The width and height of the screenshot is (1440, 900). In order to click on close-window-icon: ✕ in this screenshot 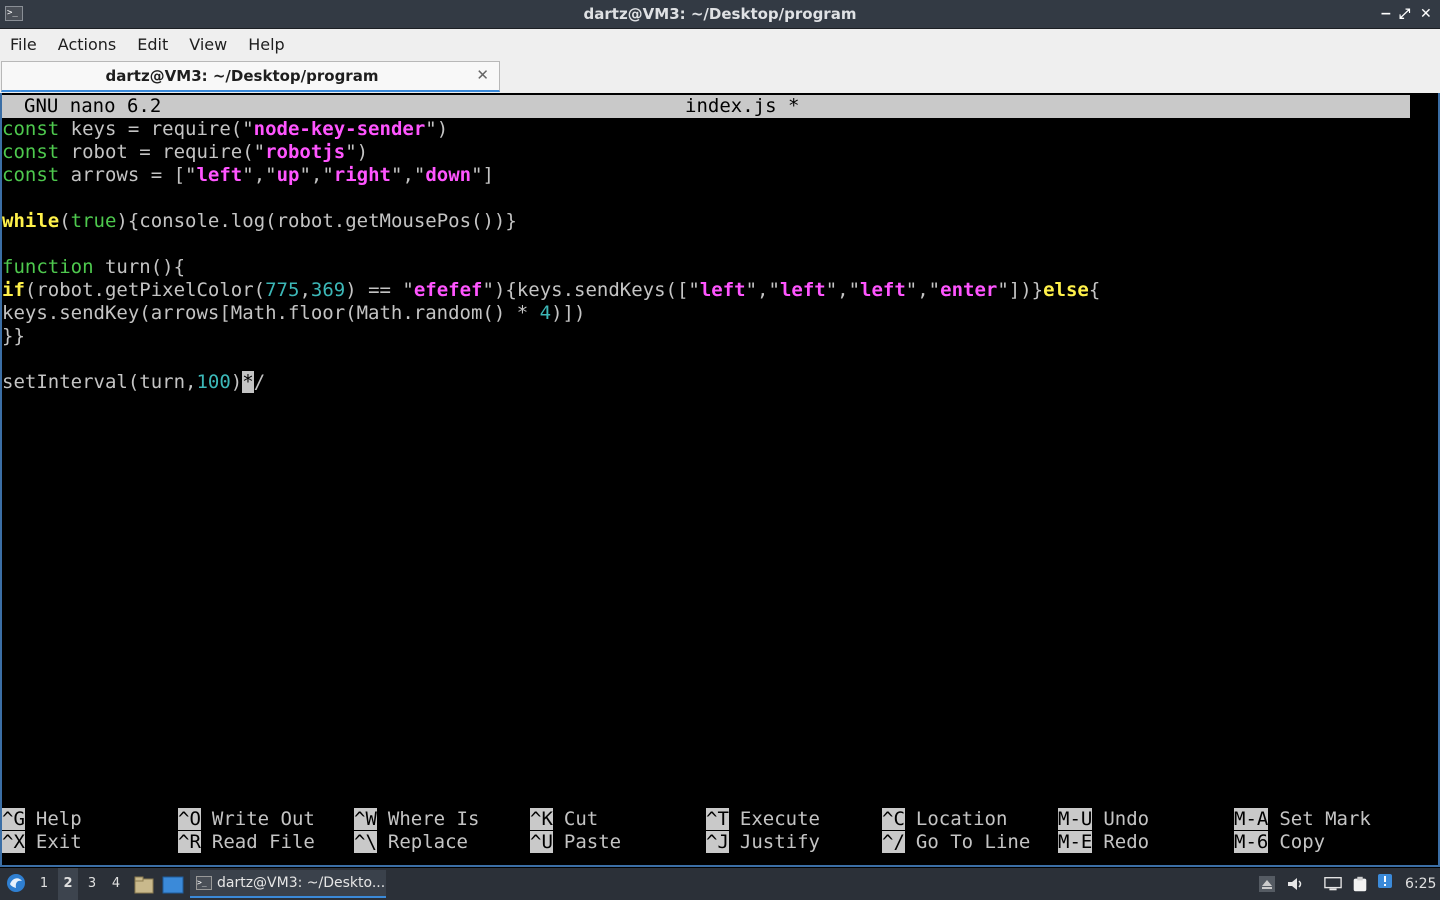, I will do `click(1426, 14)`.